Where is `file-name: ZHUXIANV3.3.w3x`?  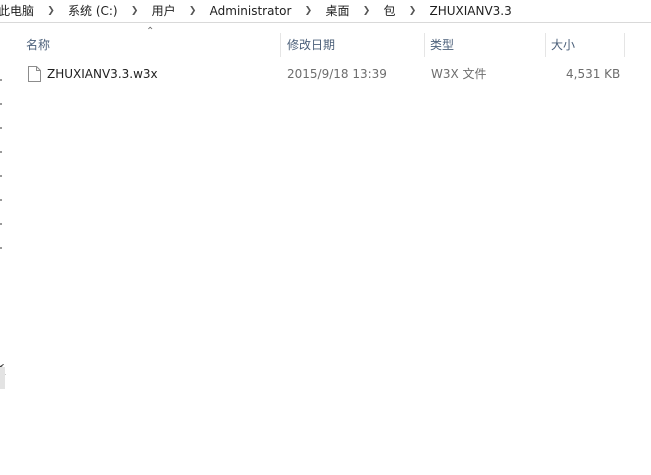 file-name: ZHUXIANV3.3.w3x is located at coordinates (102, 74).